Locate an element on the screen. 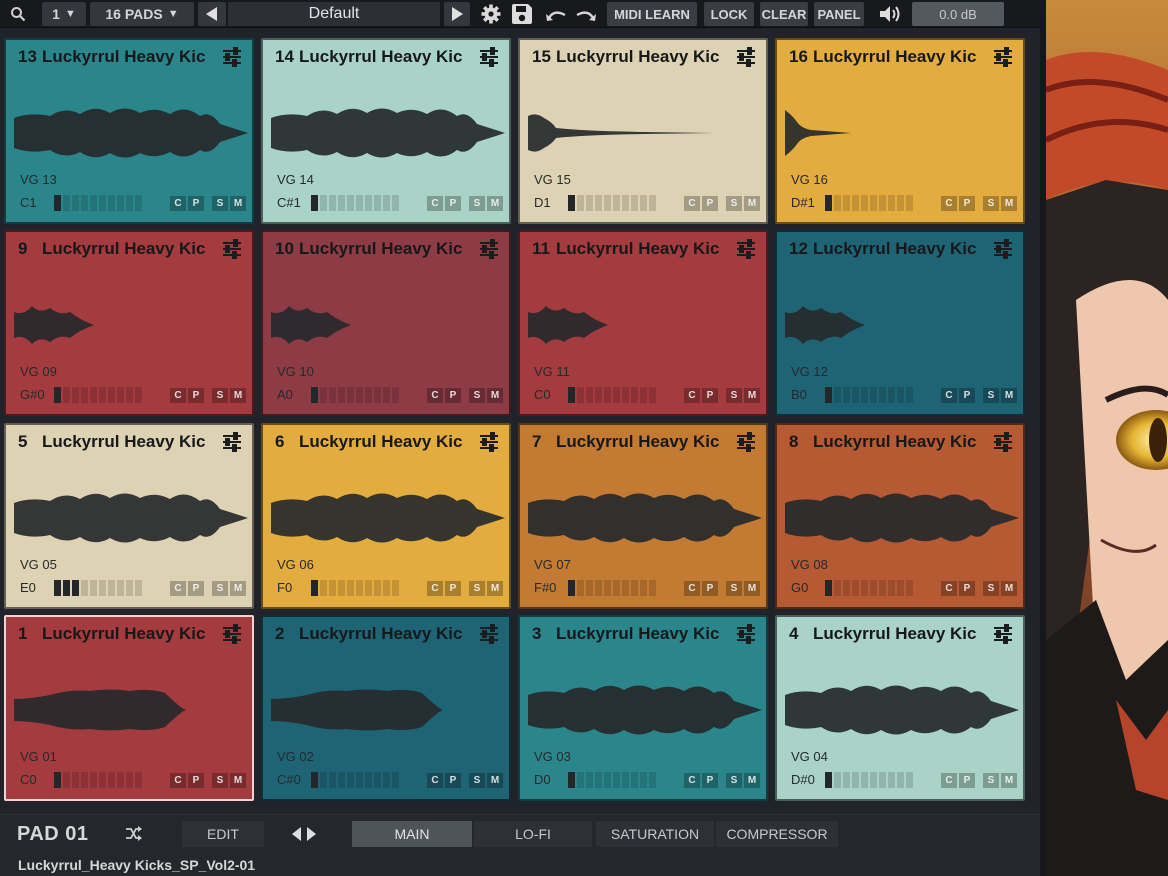  pad-6: 6 Luckyrrul Heavy Kic VG 06 F0 C P S M is located at coordinates (386, 516).